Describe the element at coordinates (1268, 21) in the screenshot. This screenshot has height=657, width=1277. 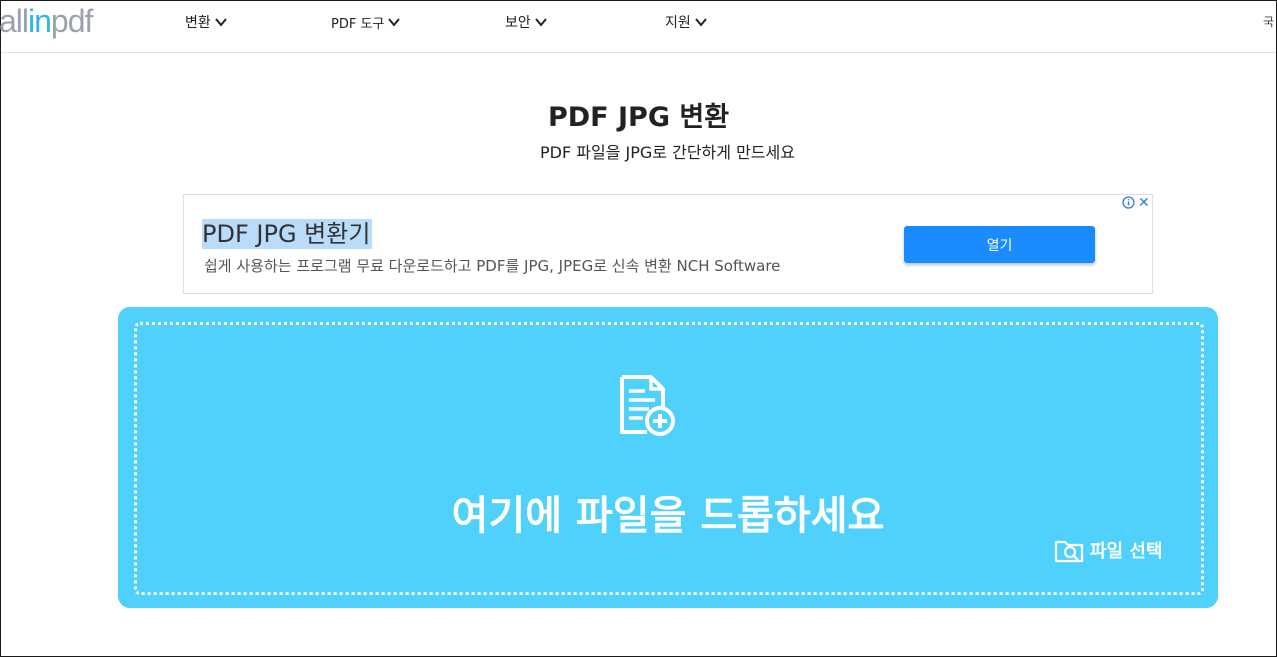
I see `language-selector: 국` at that location.